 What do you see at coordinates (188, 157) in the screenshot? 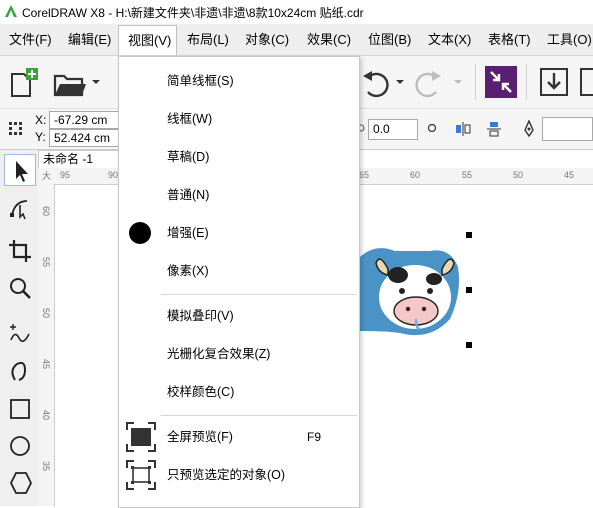
I see `menu-item-draft: 草稿(D)` at bounding box center [188, 157].